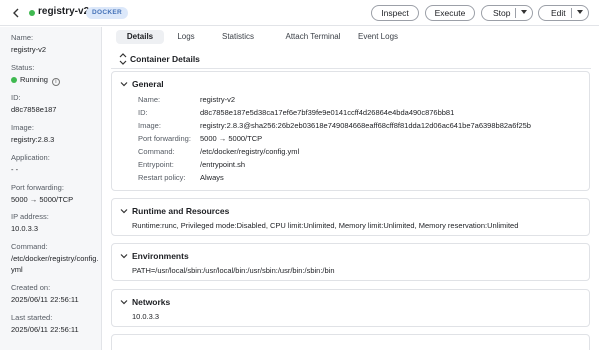 The image size is (599, 350). I want to click on id-label: ID:, so click(16, 97).